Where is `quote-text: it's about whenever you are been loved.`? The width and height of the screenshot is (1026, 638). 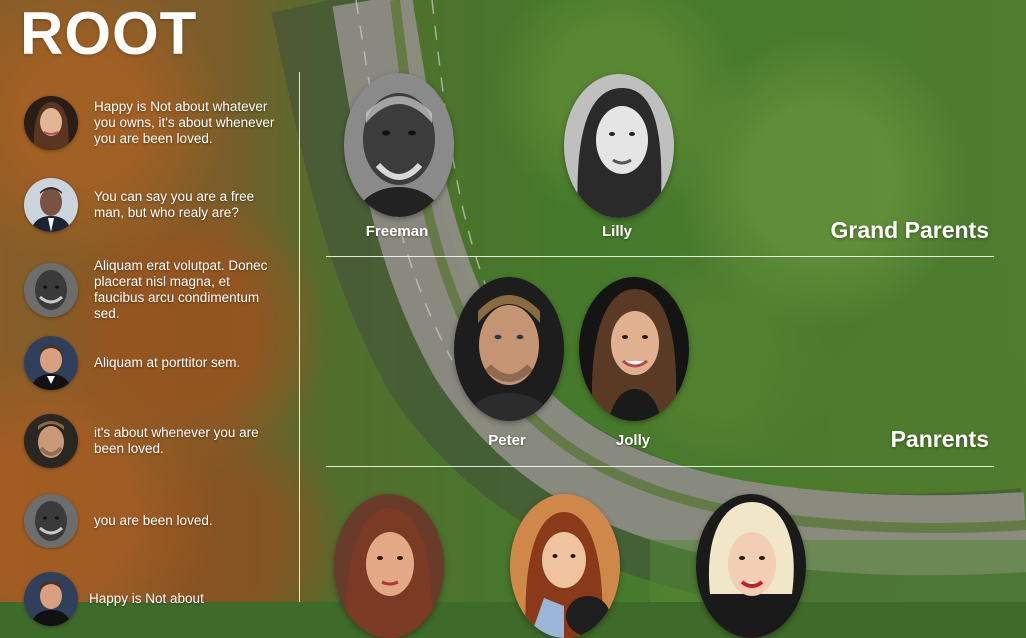
quote-text: it's about whenever you are been loved. is located at coordinates (176, 440).